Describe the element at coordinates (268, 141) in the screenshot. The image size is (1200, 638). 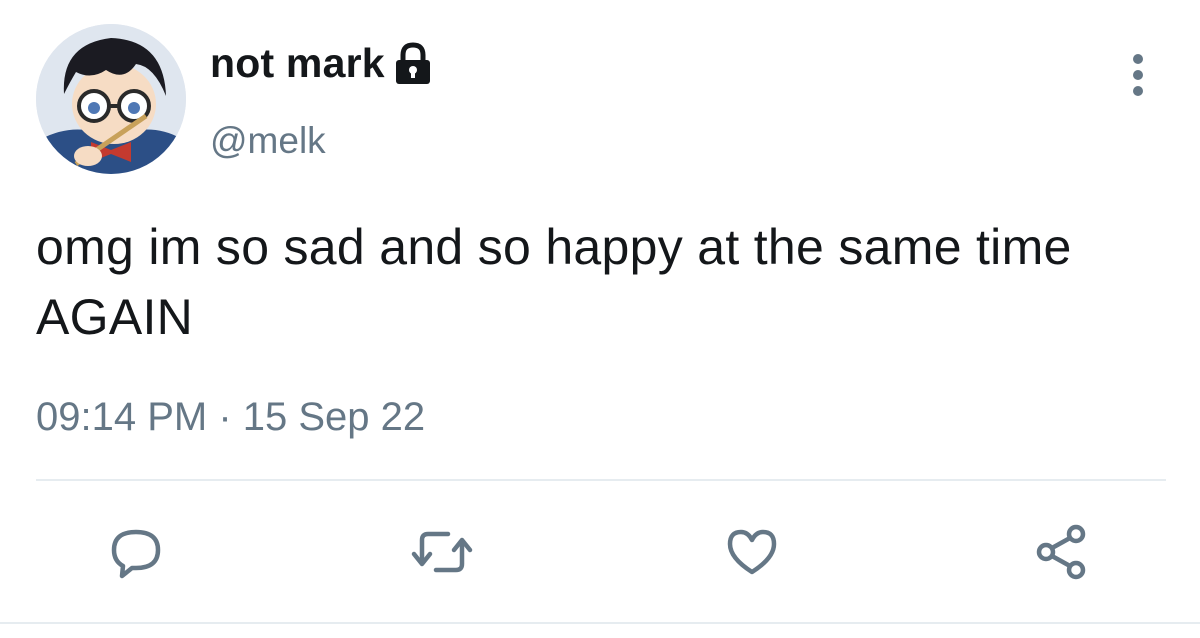
I see `user-handle: @melk` at that location.